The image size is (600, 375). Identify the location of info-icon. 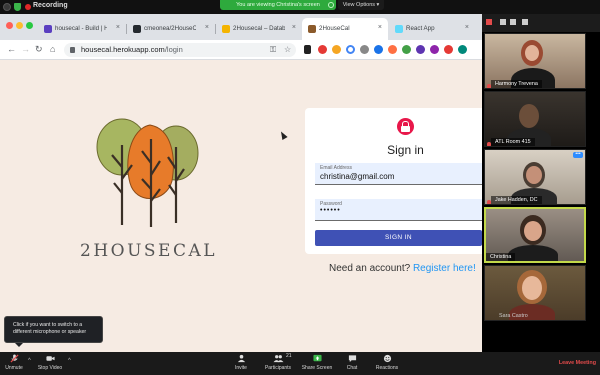
(7, 7).